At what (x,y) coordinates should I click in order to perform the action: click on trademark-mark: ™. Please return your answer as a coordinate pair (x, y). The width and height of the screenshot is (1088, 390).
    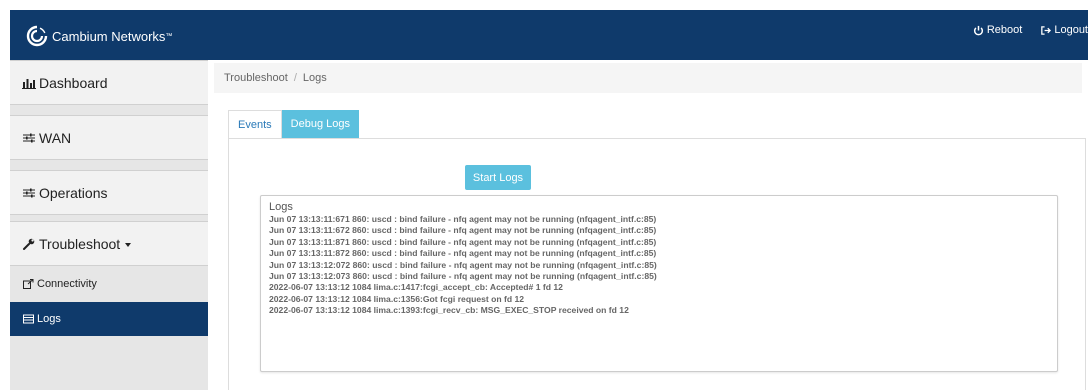
    Looking at the image, I should click on (169, 36).